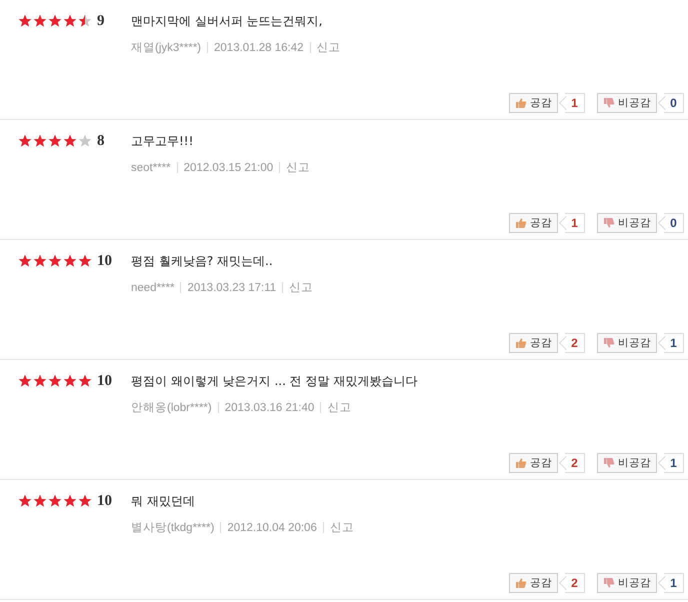  Describe the element at coordinates (226, 21) in the screenshot. I see `review-text: 맨마지막에 실버서퍼 눈뜨는건뭐지,` at that location.